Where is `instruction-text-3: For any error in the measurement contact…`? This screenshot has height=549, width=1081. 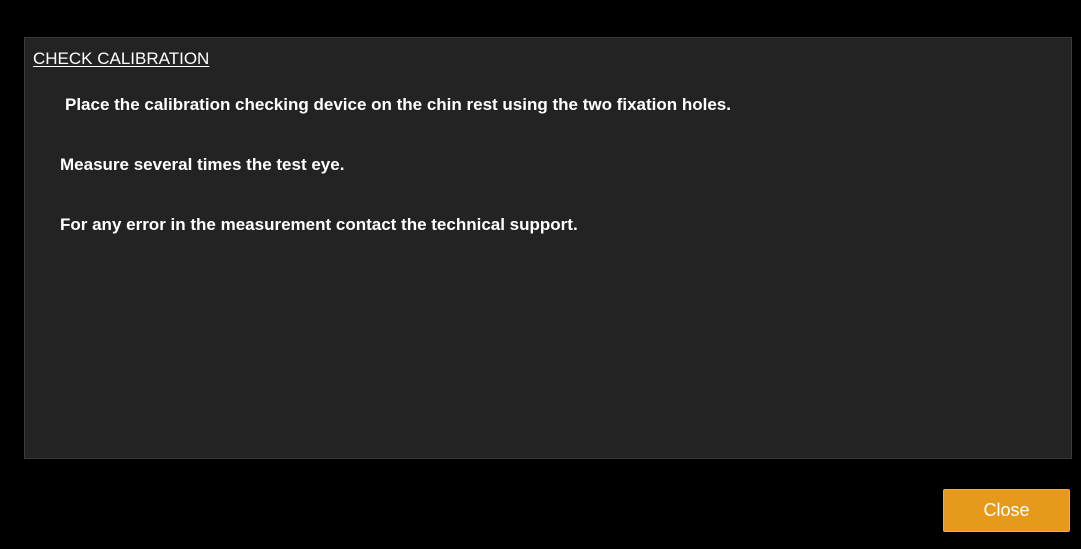
instruction-text-3: For any error in the measurement contact… is located at coordinates (319, 224).